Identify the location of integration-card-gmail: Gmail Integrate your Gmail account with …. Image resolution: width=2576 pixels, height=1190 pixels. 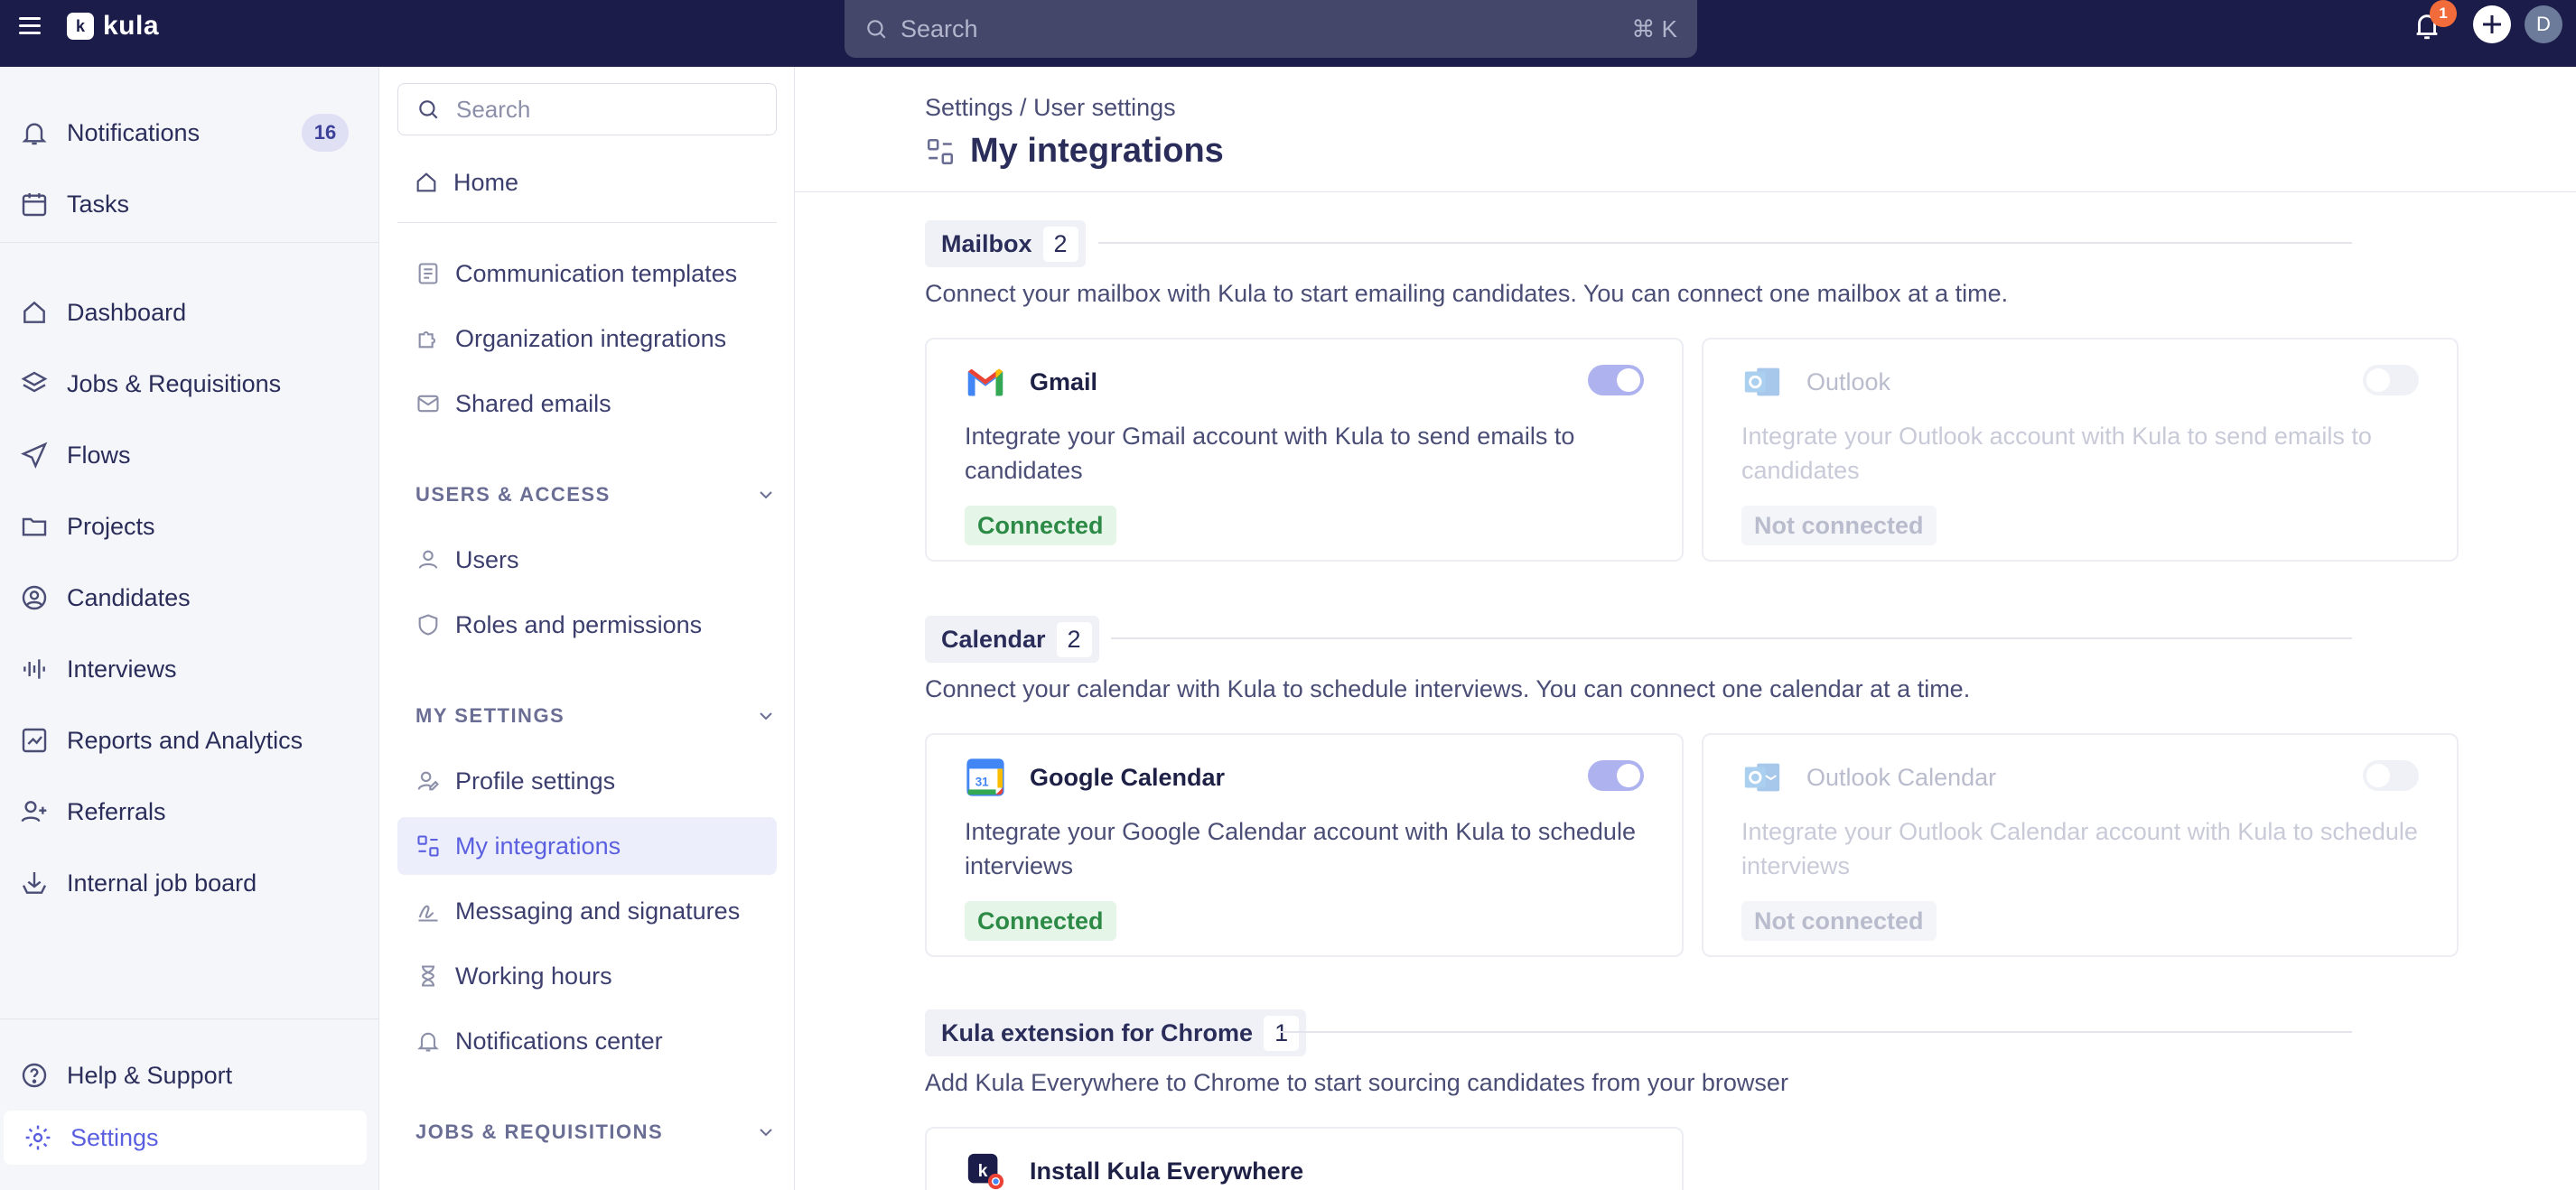
(1305, 450).